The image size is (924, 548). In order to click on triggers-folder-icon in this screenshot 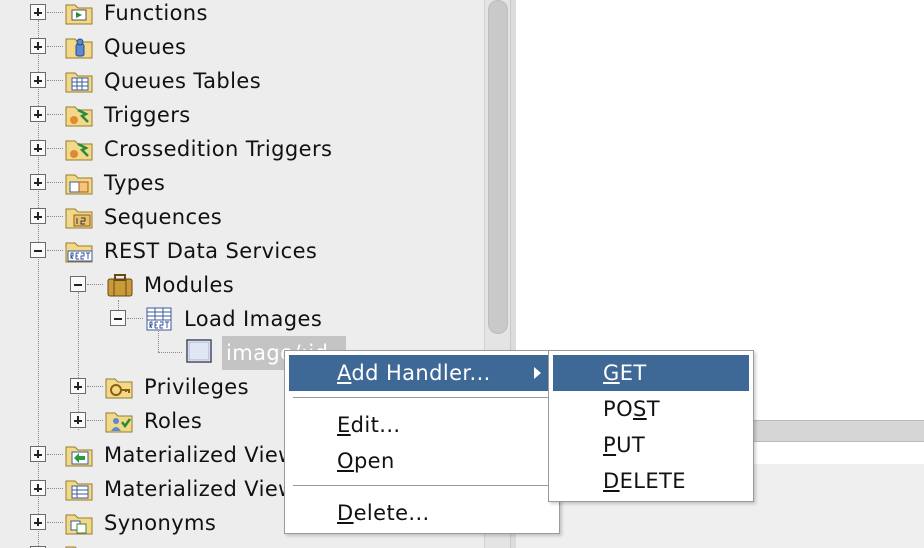, I will do `click(79, 116)`.